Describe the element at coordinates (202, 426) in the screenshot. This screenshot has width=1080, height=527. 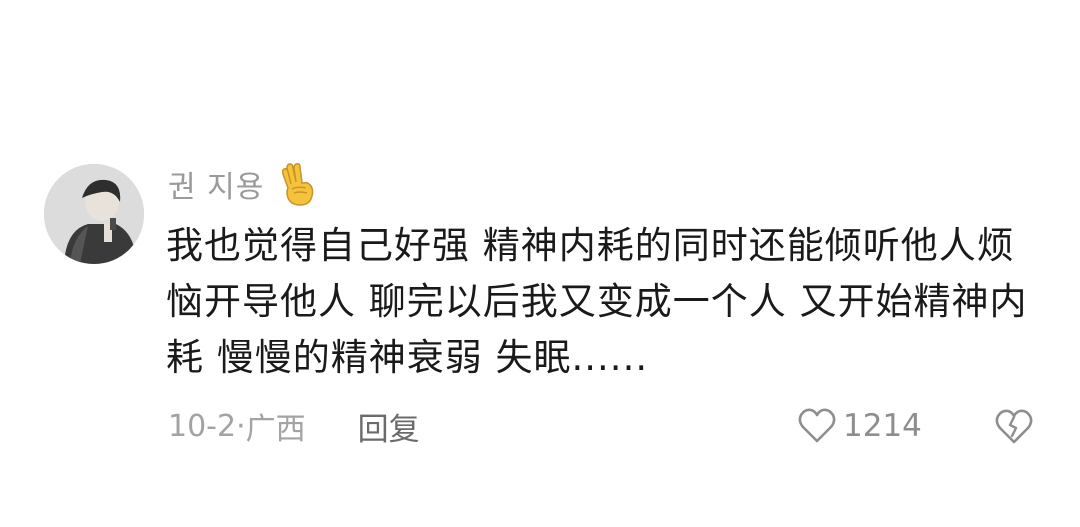
I see `comment-date: 10-2` at that location.